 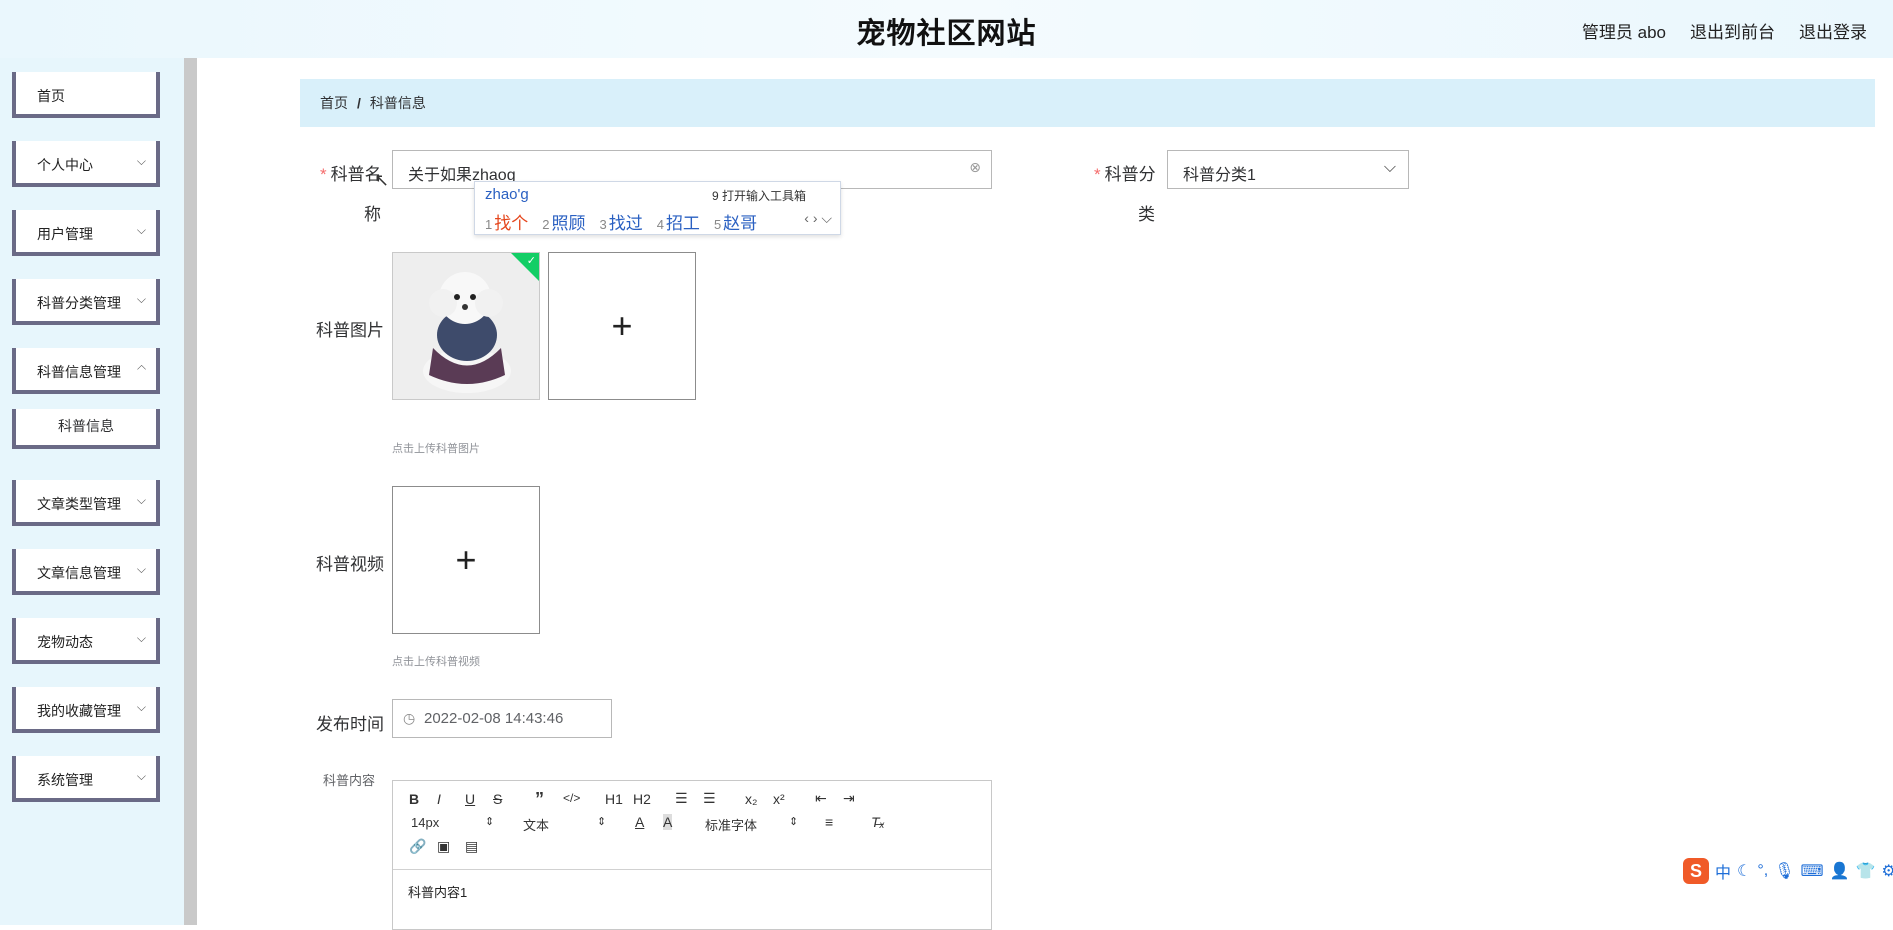 I want to click on sidebar-item-system-management: 系统管理 ⌵, so click(x=86, y=779).